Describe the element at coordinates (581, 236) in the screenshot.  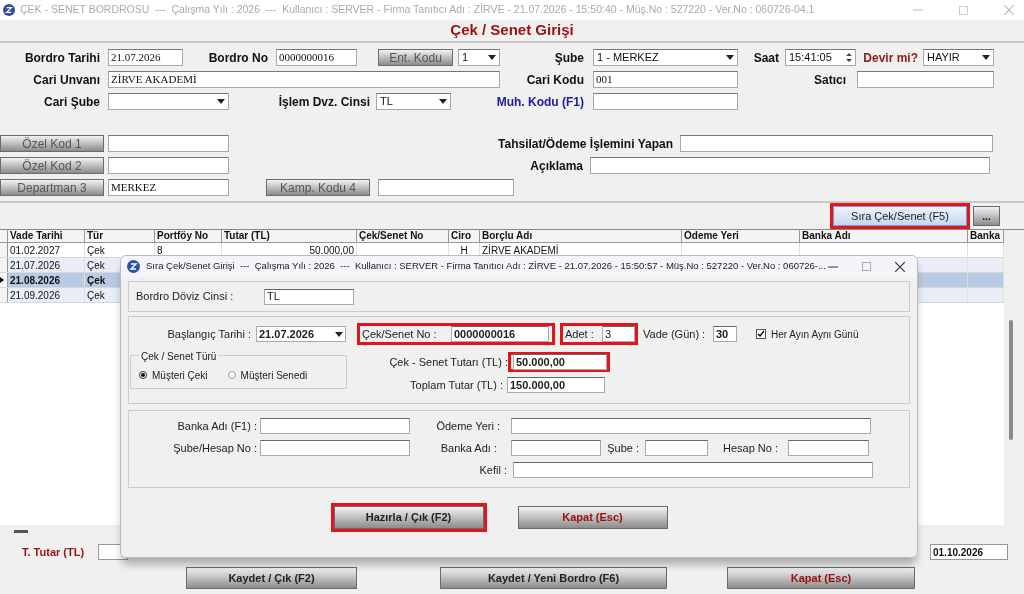
I see `column-header: Borçlu Adı` at that location.